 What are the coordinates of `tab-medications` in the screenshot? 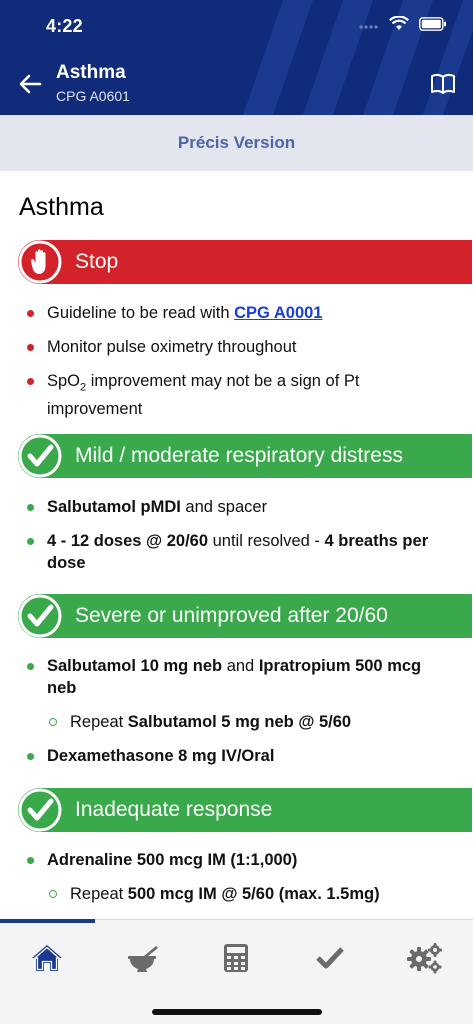 It's located at (142, 958).